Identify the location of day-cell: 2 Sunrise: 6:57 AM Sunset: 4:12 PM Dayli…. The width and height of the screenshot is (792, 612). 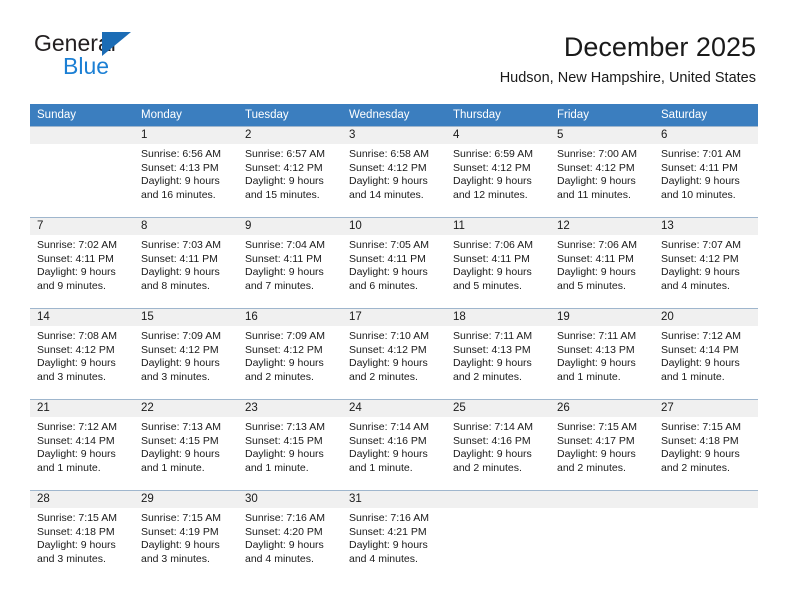
(290, 172).